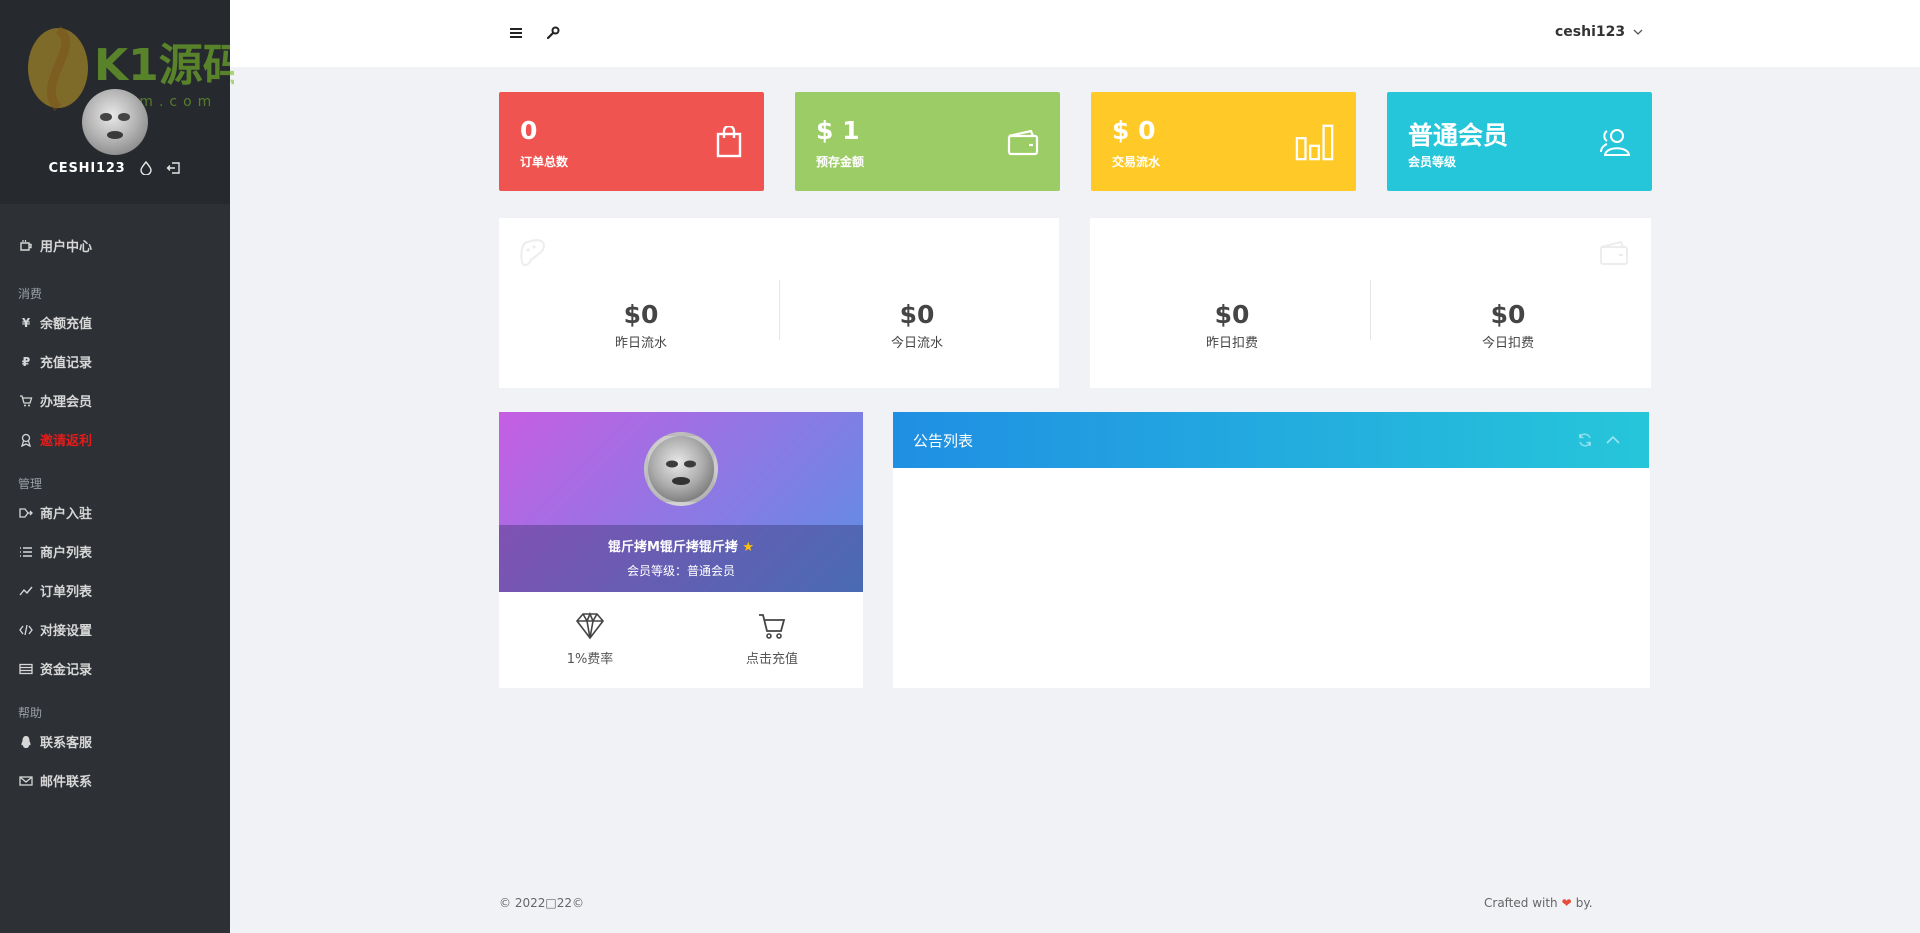  What do you see at coordinates (1136, 162) in the screenshot?
I see `stat-label: 交易流水` at bounding box center [1136, 162].